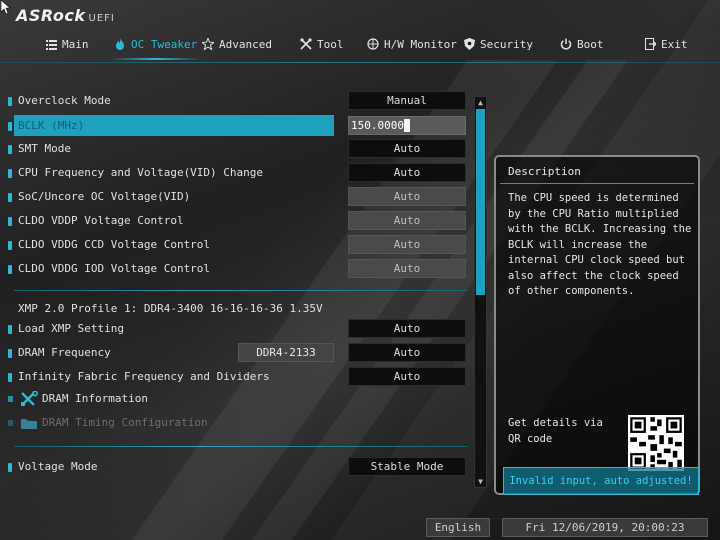 The image size is (720, 540). Describe the element at coordinates (601, 481) in the screenshot. I see `error-toast: Invalid input, auto adjusted!` at that location.